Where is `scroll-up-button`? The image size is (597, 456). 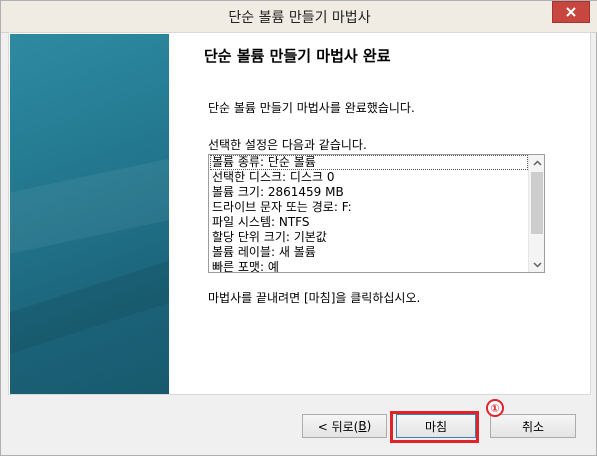
scroll-up-button is located at coordinates (536, 162).